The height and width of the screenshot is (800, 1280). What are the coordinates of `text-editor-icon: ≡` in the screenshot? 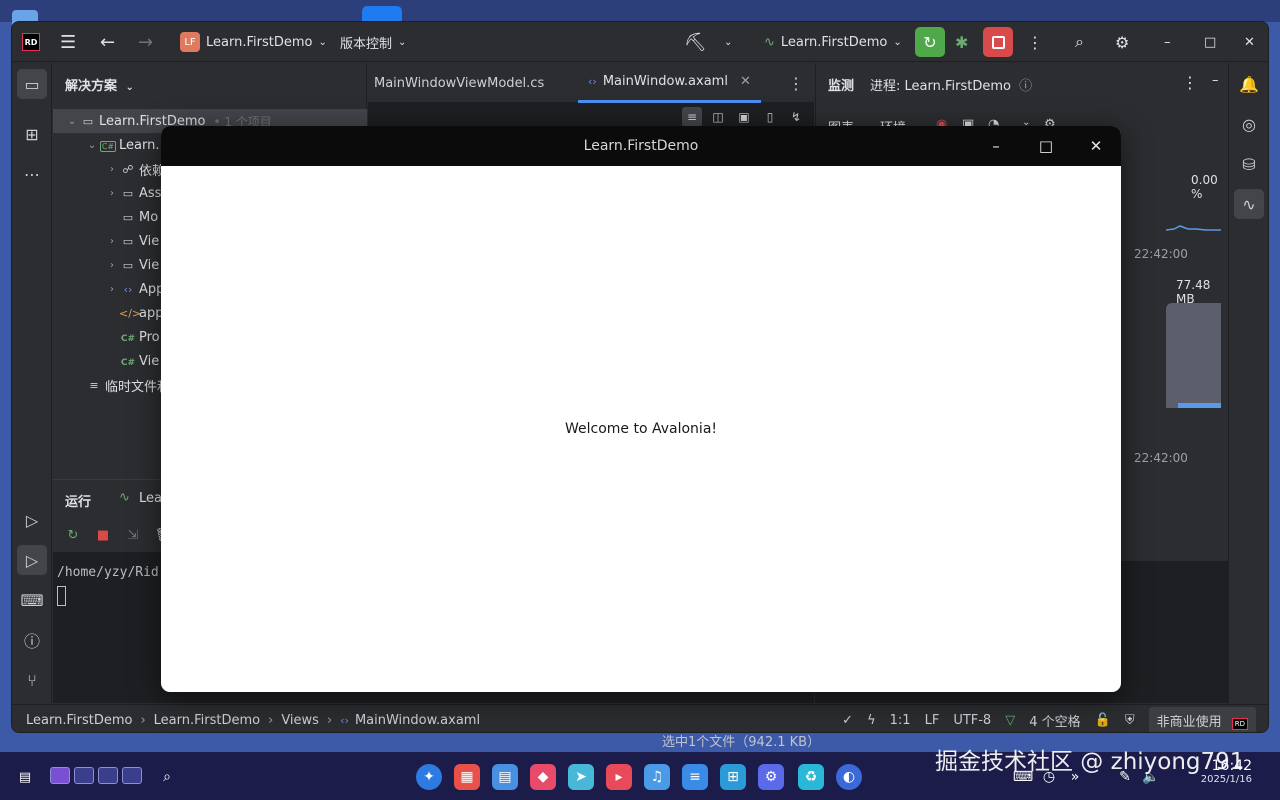 It's located at (695, 777).